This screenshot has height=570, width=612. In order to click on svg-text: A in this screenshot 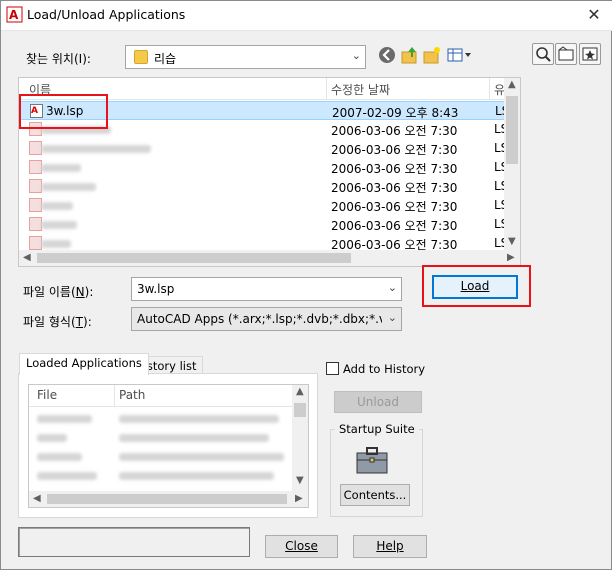, I will do `click(14, 15)`.